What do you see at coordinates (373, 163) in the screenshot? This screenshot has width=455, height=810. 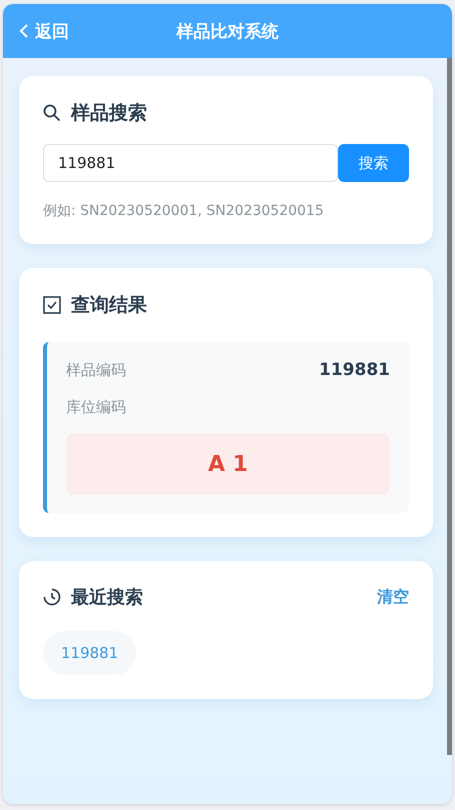 I see `search-button: 搜索` at bounding box center [373, 163].